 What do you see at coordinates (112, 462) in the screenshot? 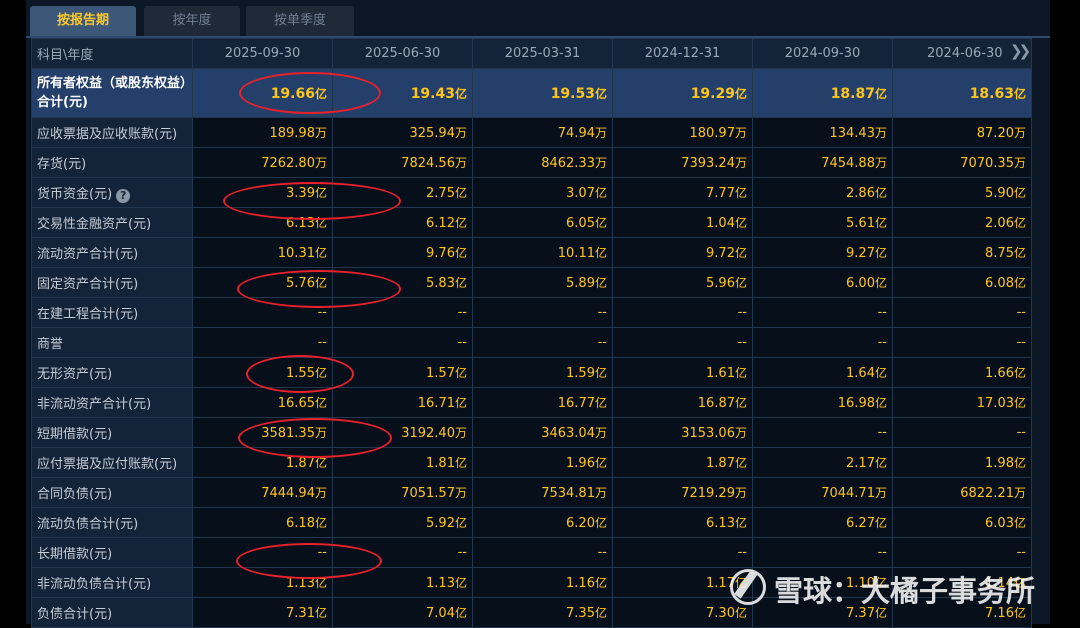
I see `row-label: 应付票据及应付账款(元)` at bounding box center [112, 462].